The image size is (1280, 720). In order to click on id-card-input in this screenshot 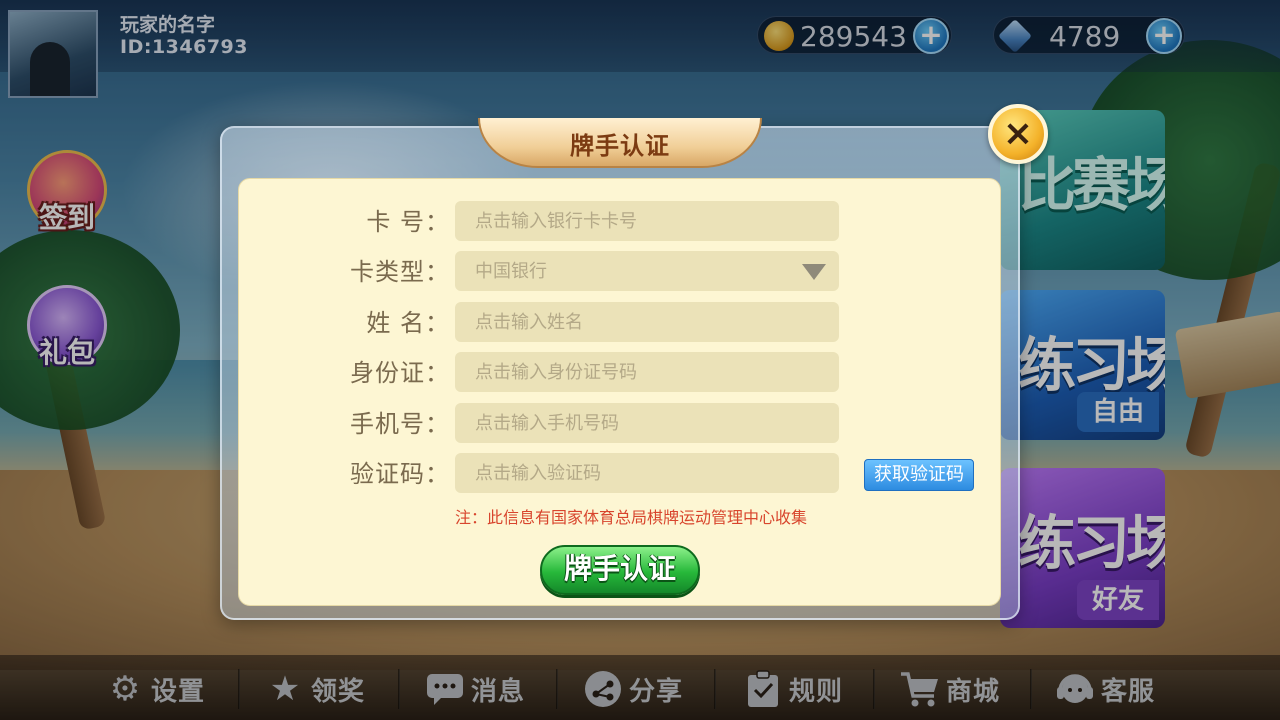, I will do `click(647, 372)`.